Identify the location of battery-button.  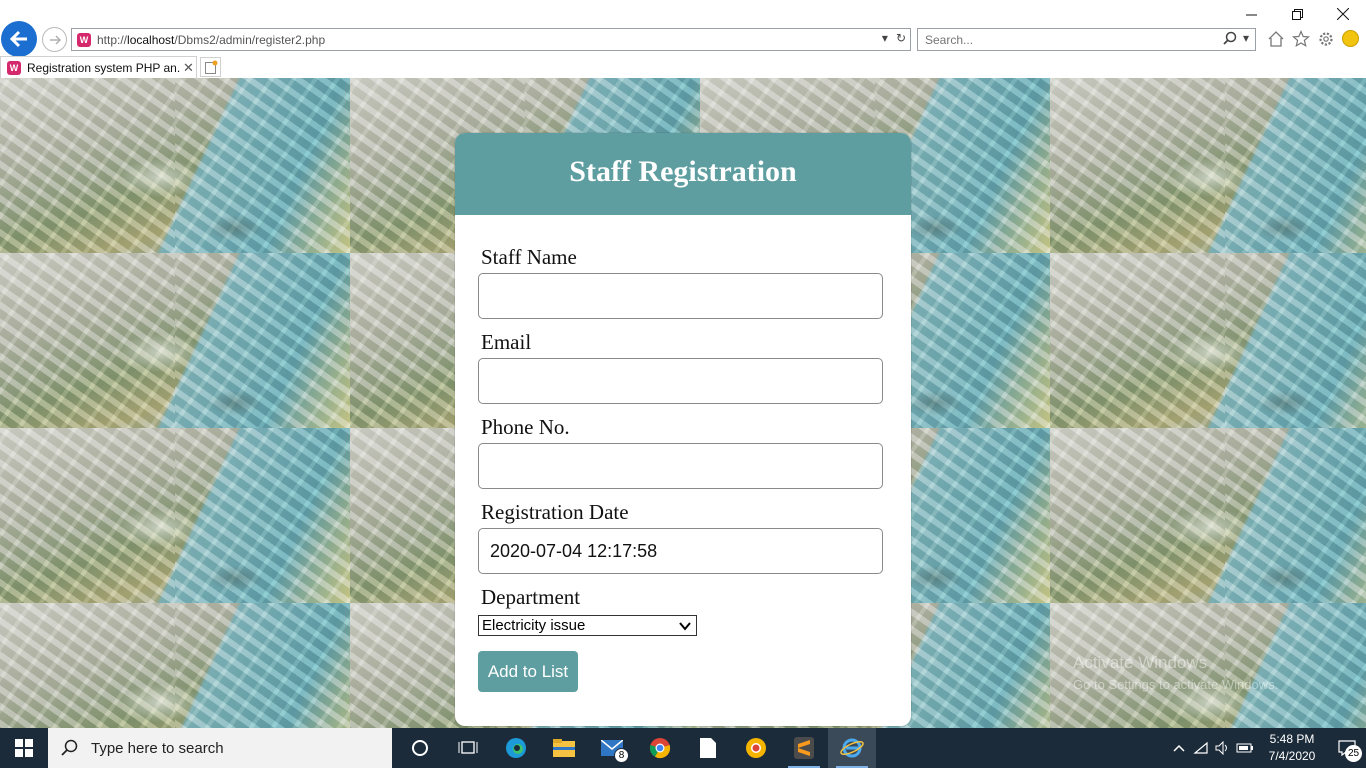
(1245, 748).